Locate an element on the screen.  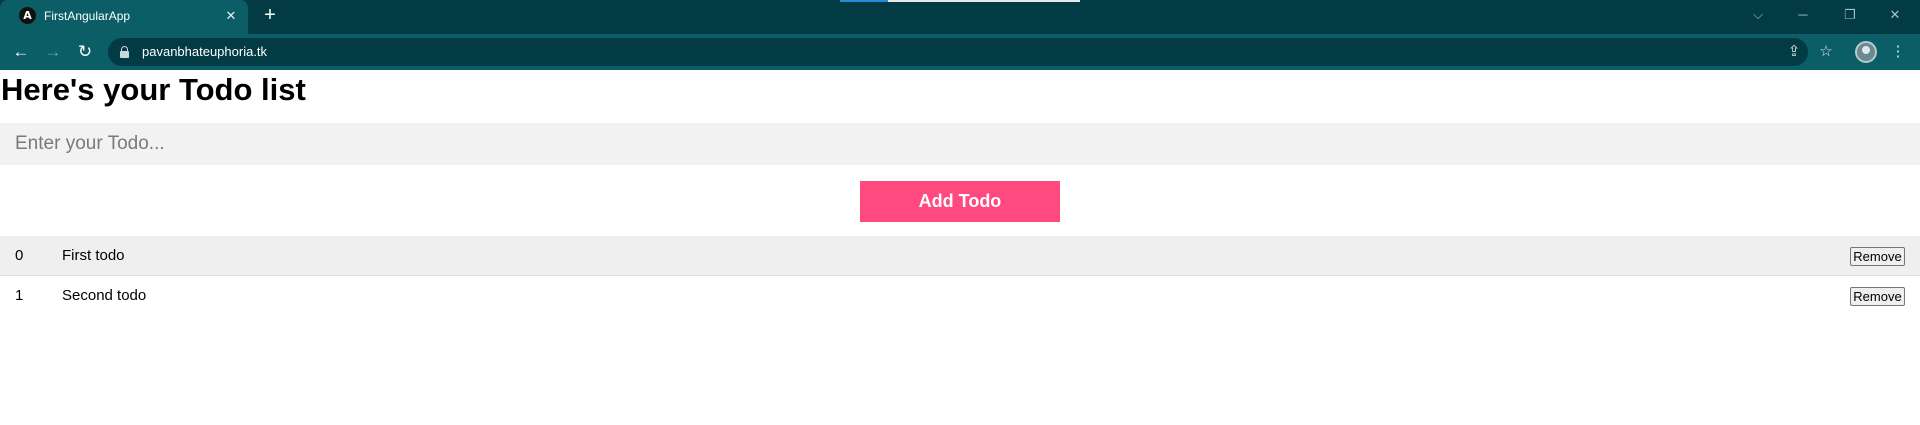
page-title: Here's your Todo list is located at coordinates (153, 89).